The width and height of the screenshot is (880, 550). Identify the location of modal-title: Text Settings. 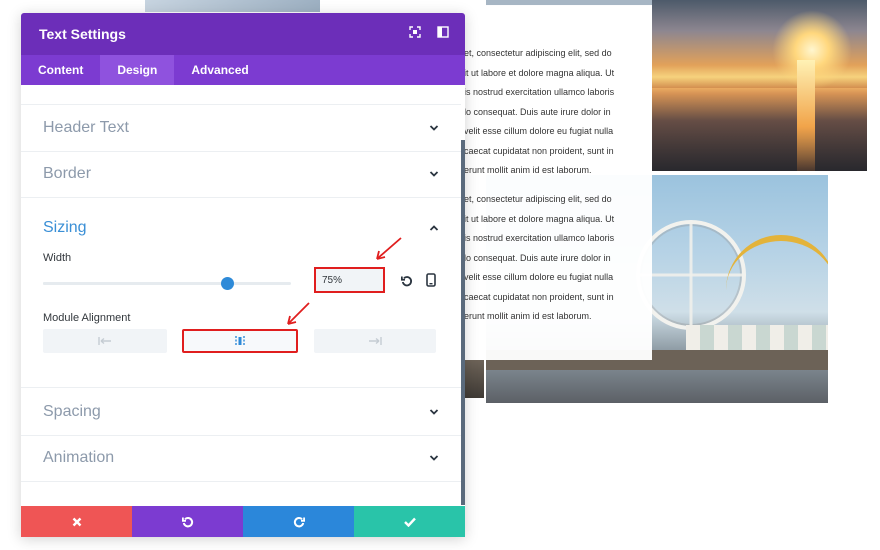
(82, 34).